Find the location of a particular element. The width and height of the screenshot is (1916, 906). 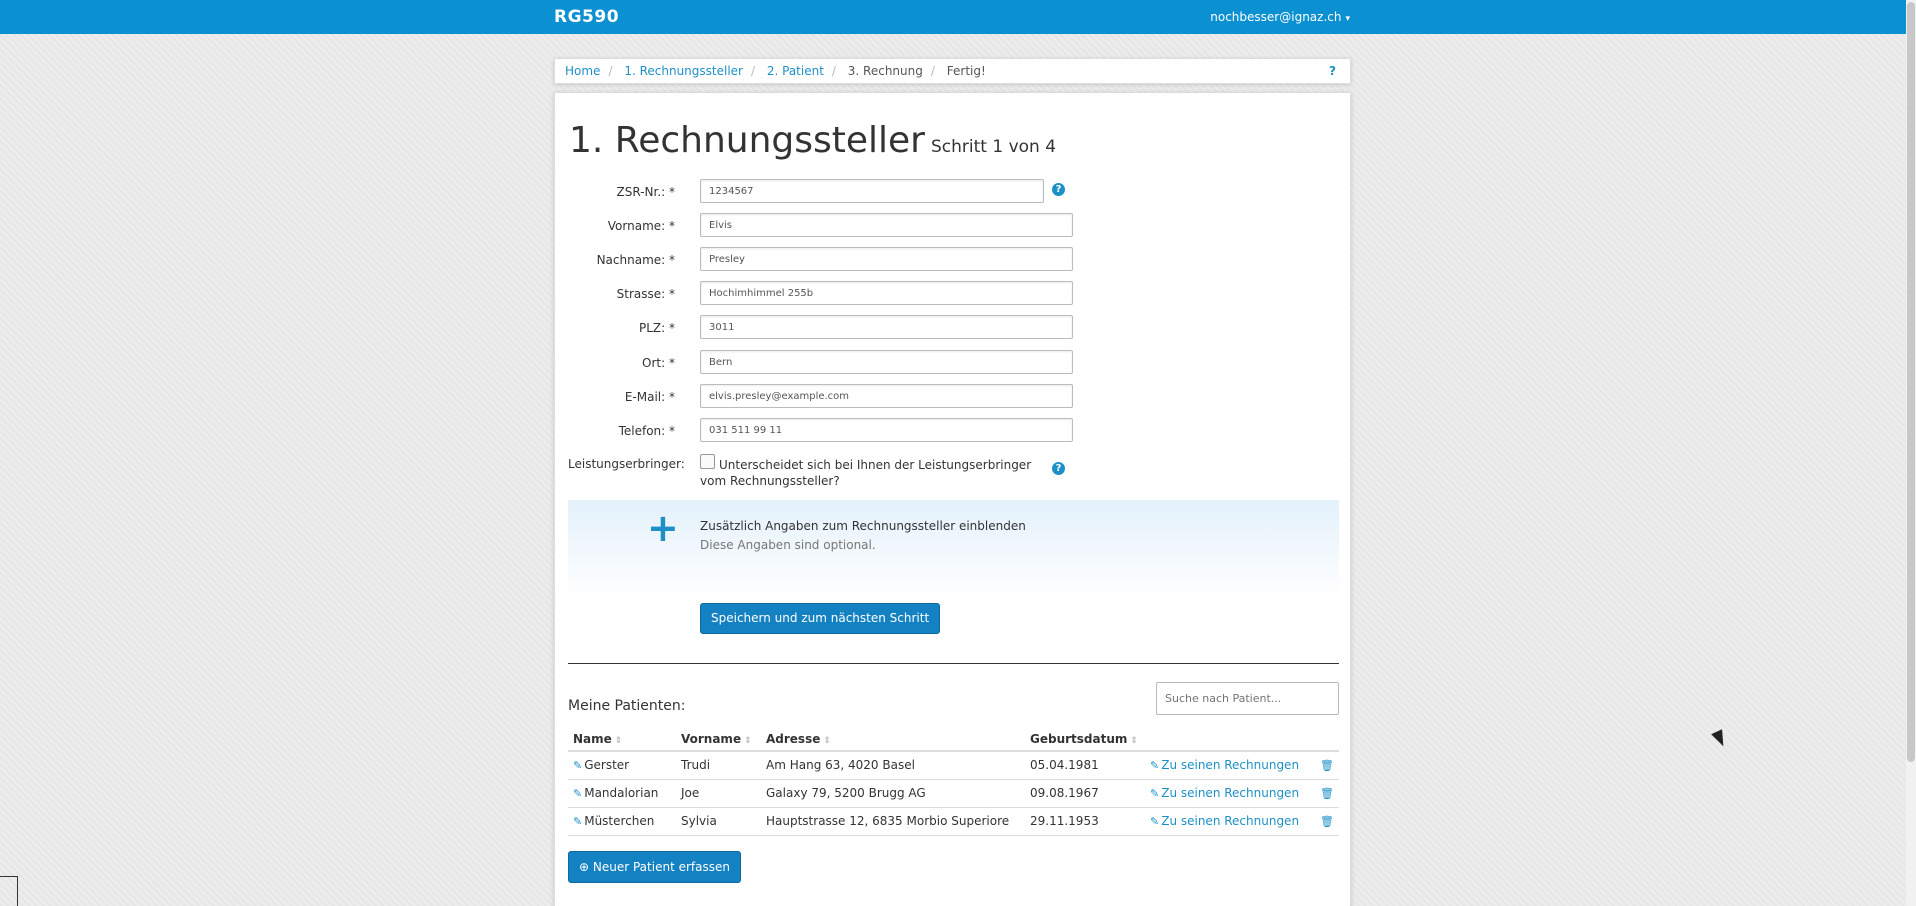

zsr-label: ZSR-Nr.: * is located at coordinates (646, 192).